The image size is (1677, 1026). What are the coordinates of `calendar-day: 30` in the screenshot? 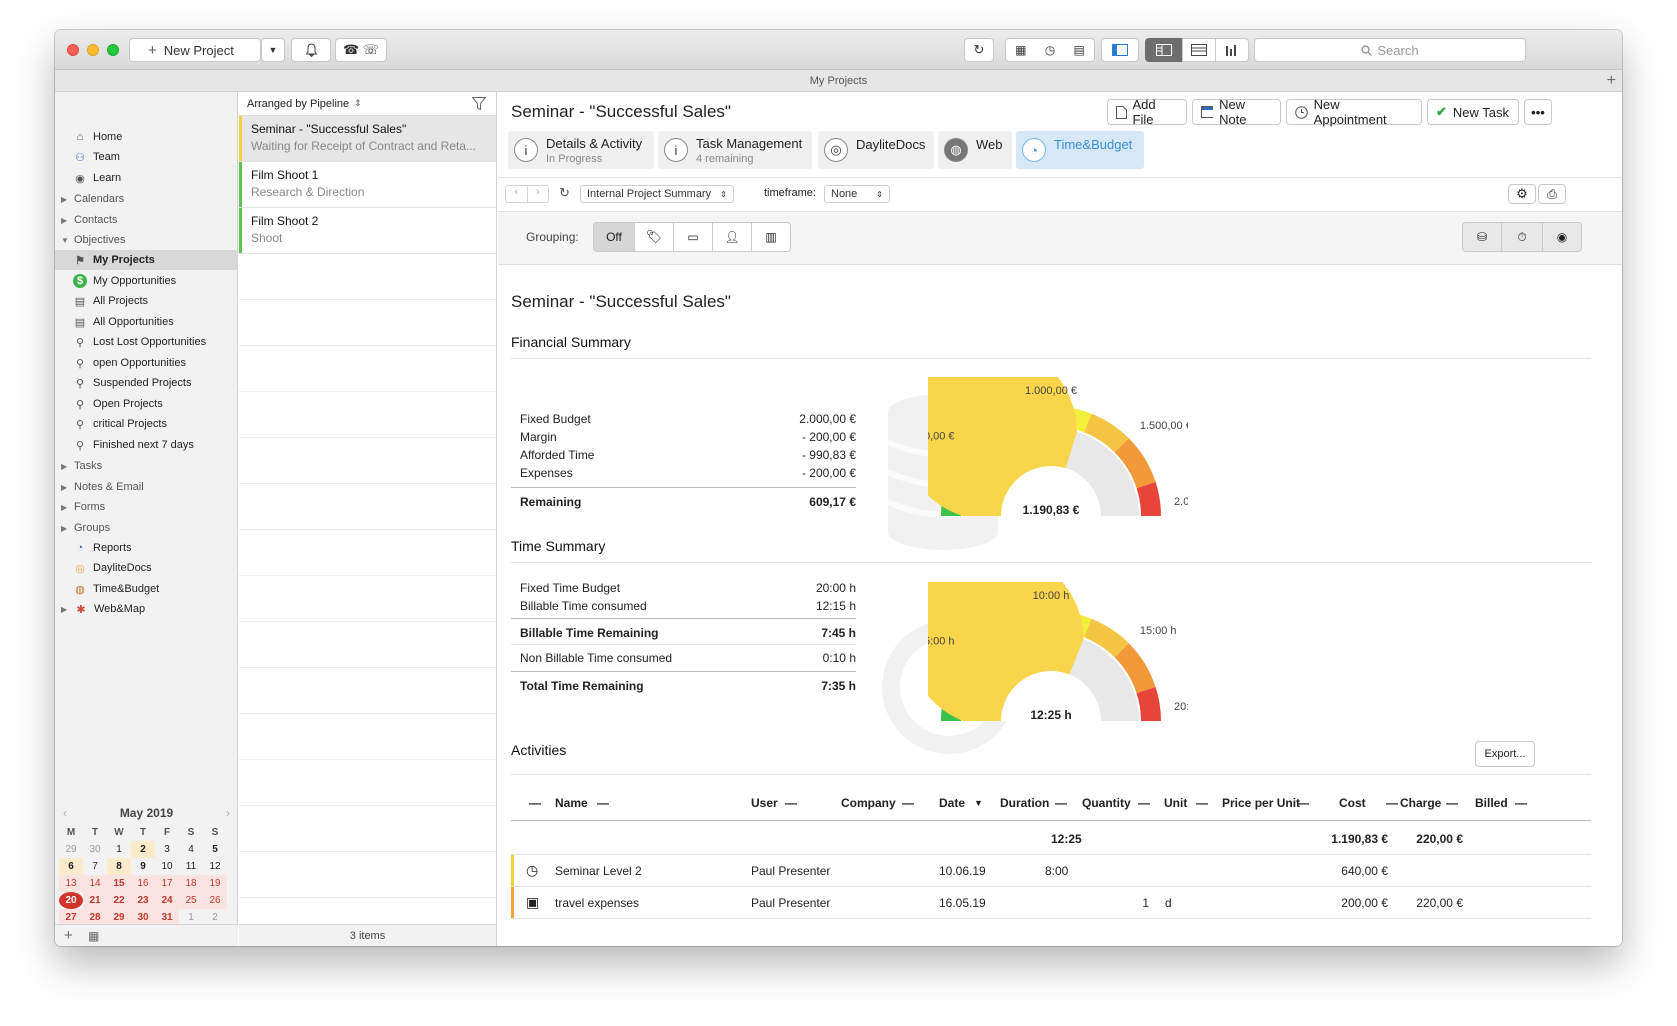 It's located at (95, 849).